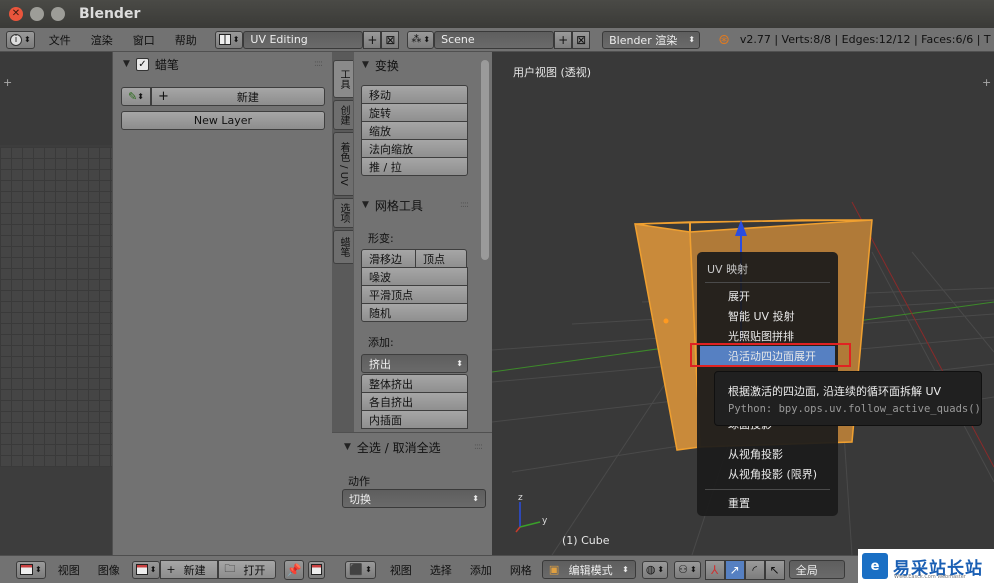 Image resolution: width=994 pixels, height=583 pixels. What do you see at coordinates (416, 65) in the screenshot?
I see `transform-panel-header: ▼ 变换` at bounding box center [416, 65].